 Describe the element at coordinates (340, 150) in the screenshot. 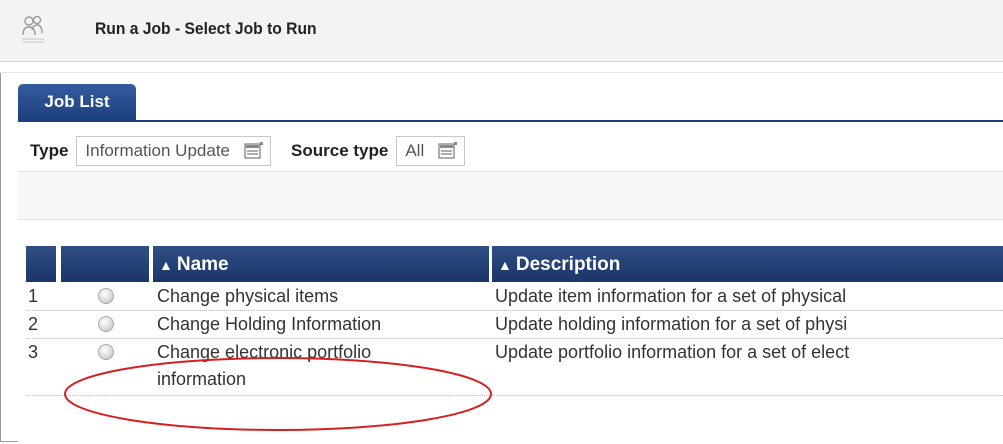

I see `source-type-filter-label: Source type` at that location.